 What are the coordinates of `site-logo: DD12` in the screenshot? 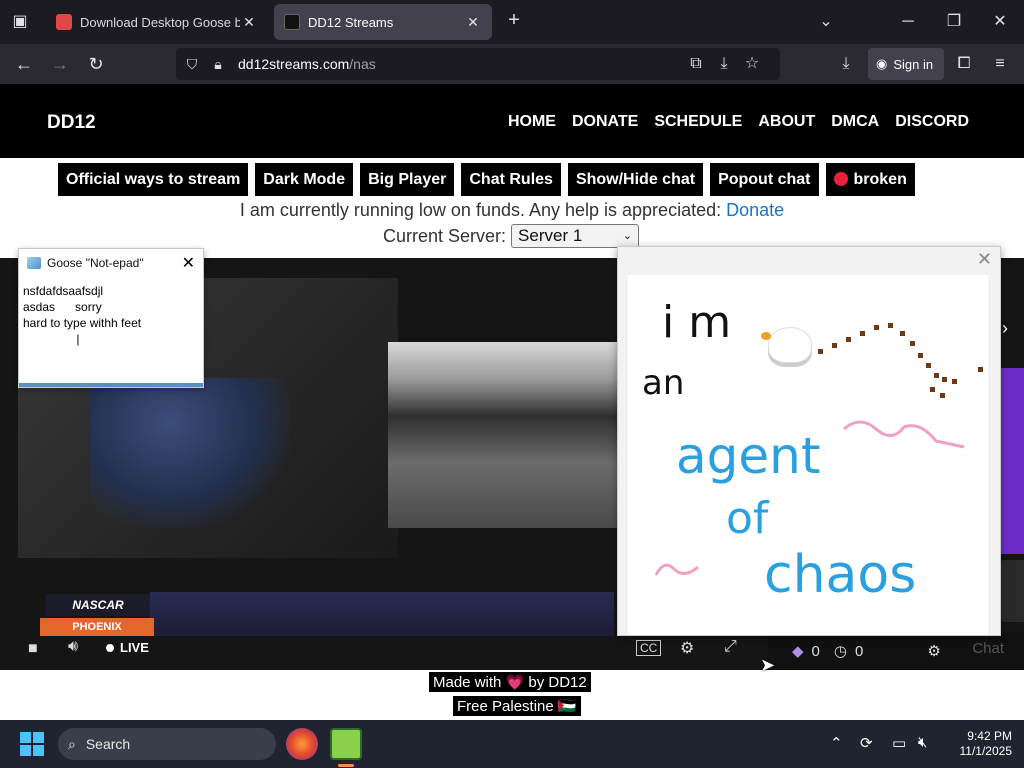 It's located at (71, 123).